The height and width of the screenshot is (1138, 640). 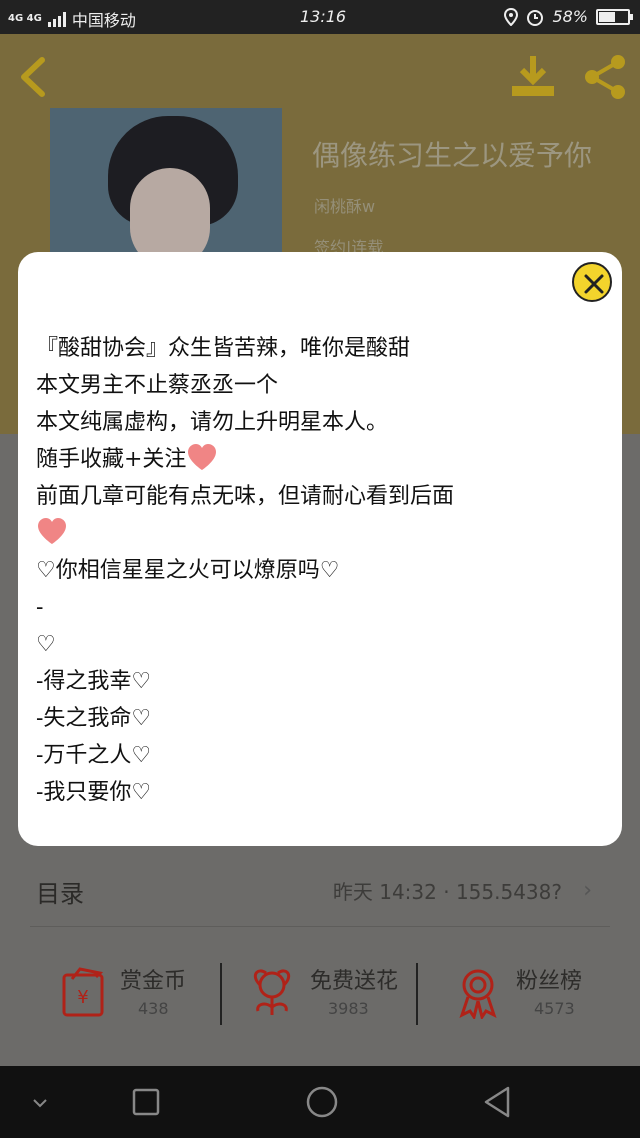 I want to click on location-icon, so click(x=511, y=16).